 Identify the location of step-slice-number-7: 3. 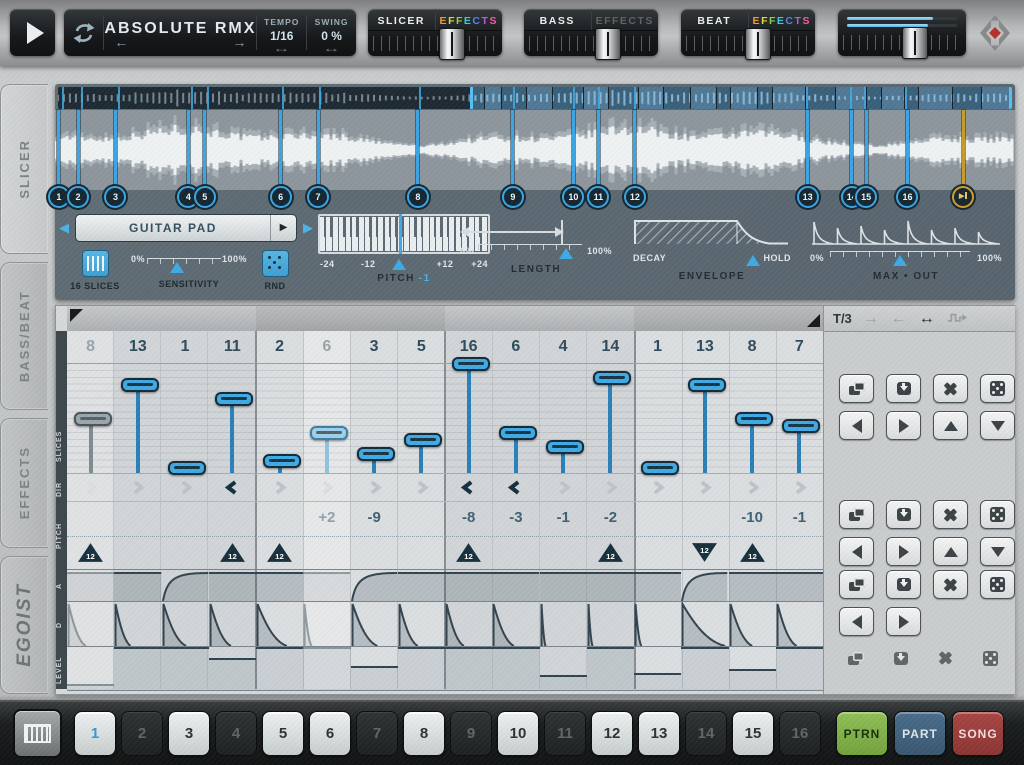
(374, 347).